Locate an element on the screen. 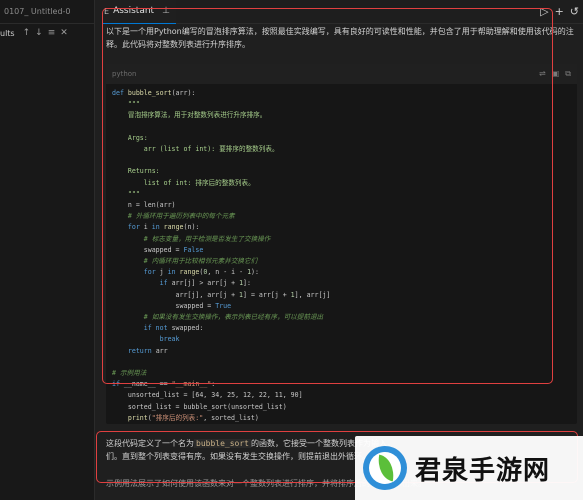 The height and width of the screenshot is (500, 583). watermark-logo: 君泉手游网 is located at coordinates (469, 468).